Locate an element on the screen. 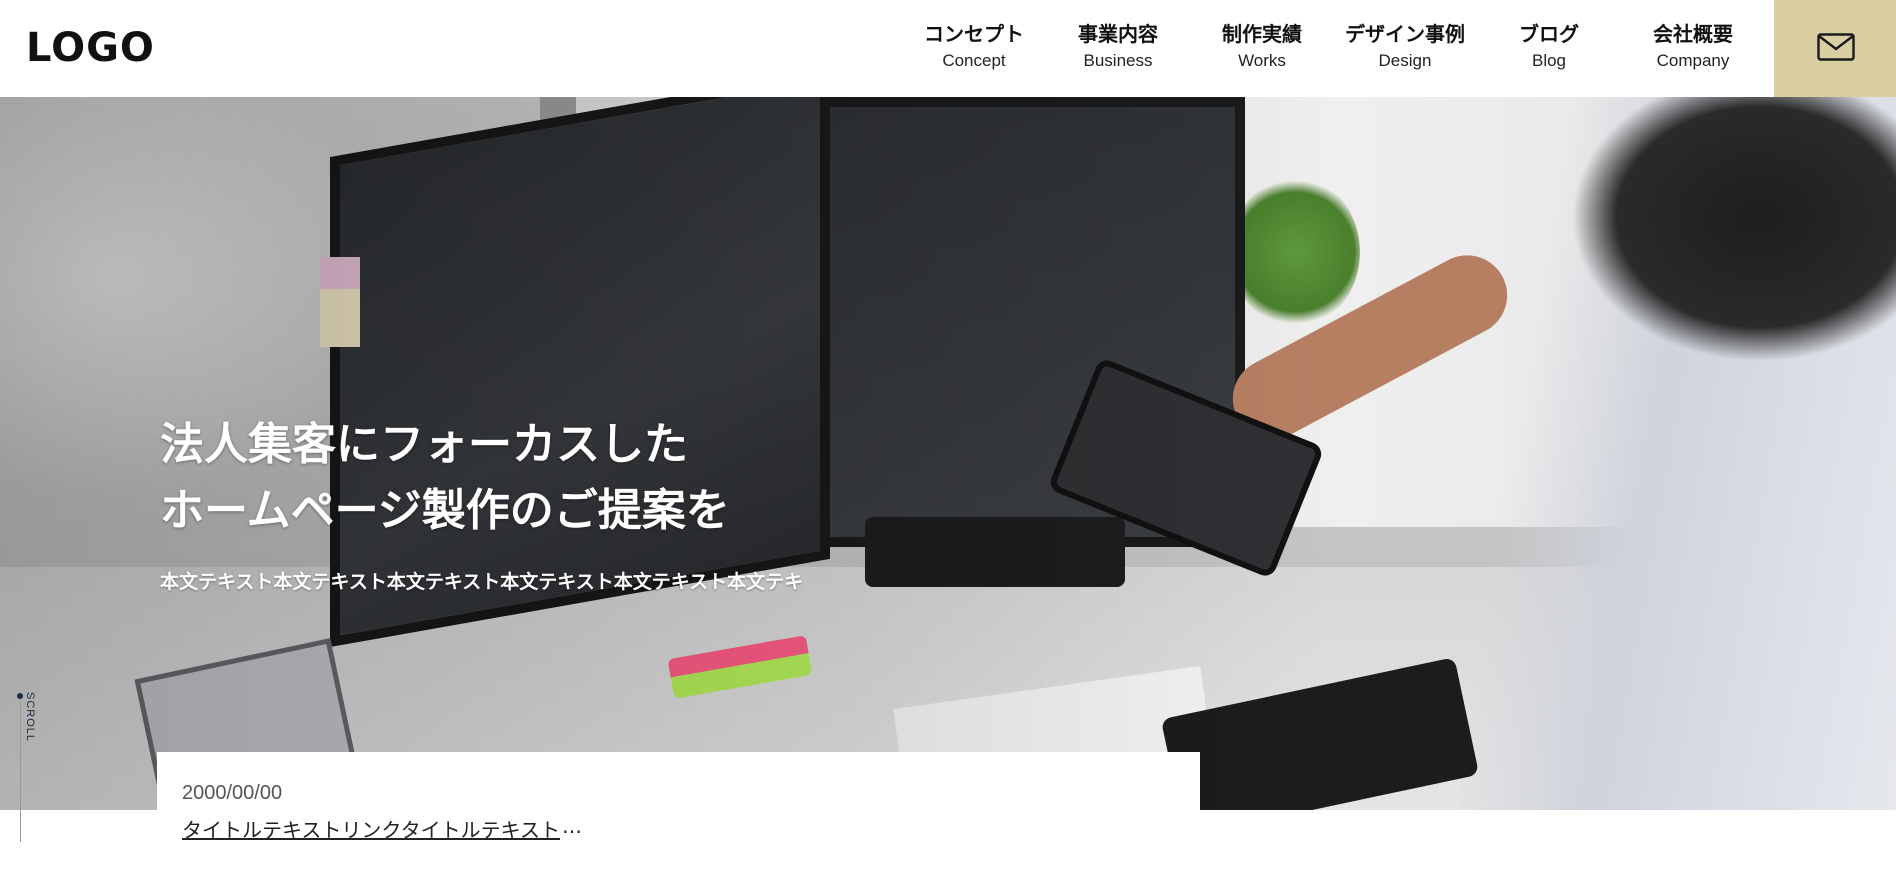 The image size is (1896, 874). nav-label-en: Concept is located at coordinates (974, 60).